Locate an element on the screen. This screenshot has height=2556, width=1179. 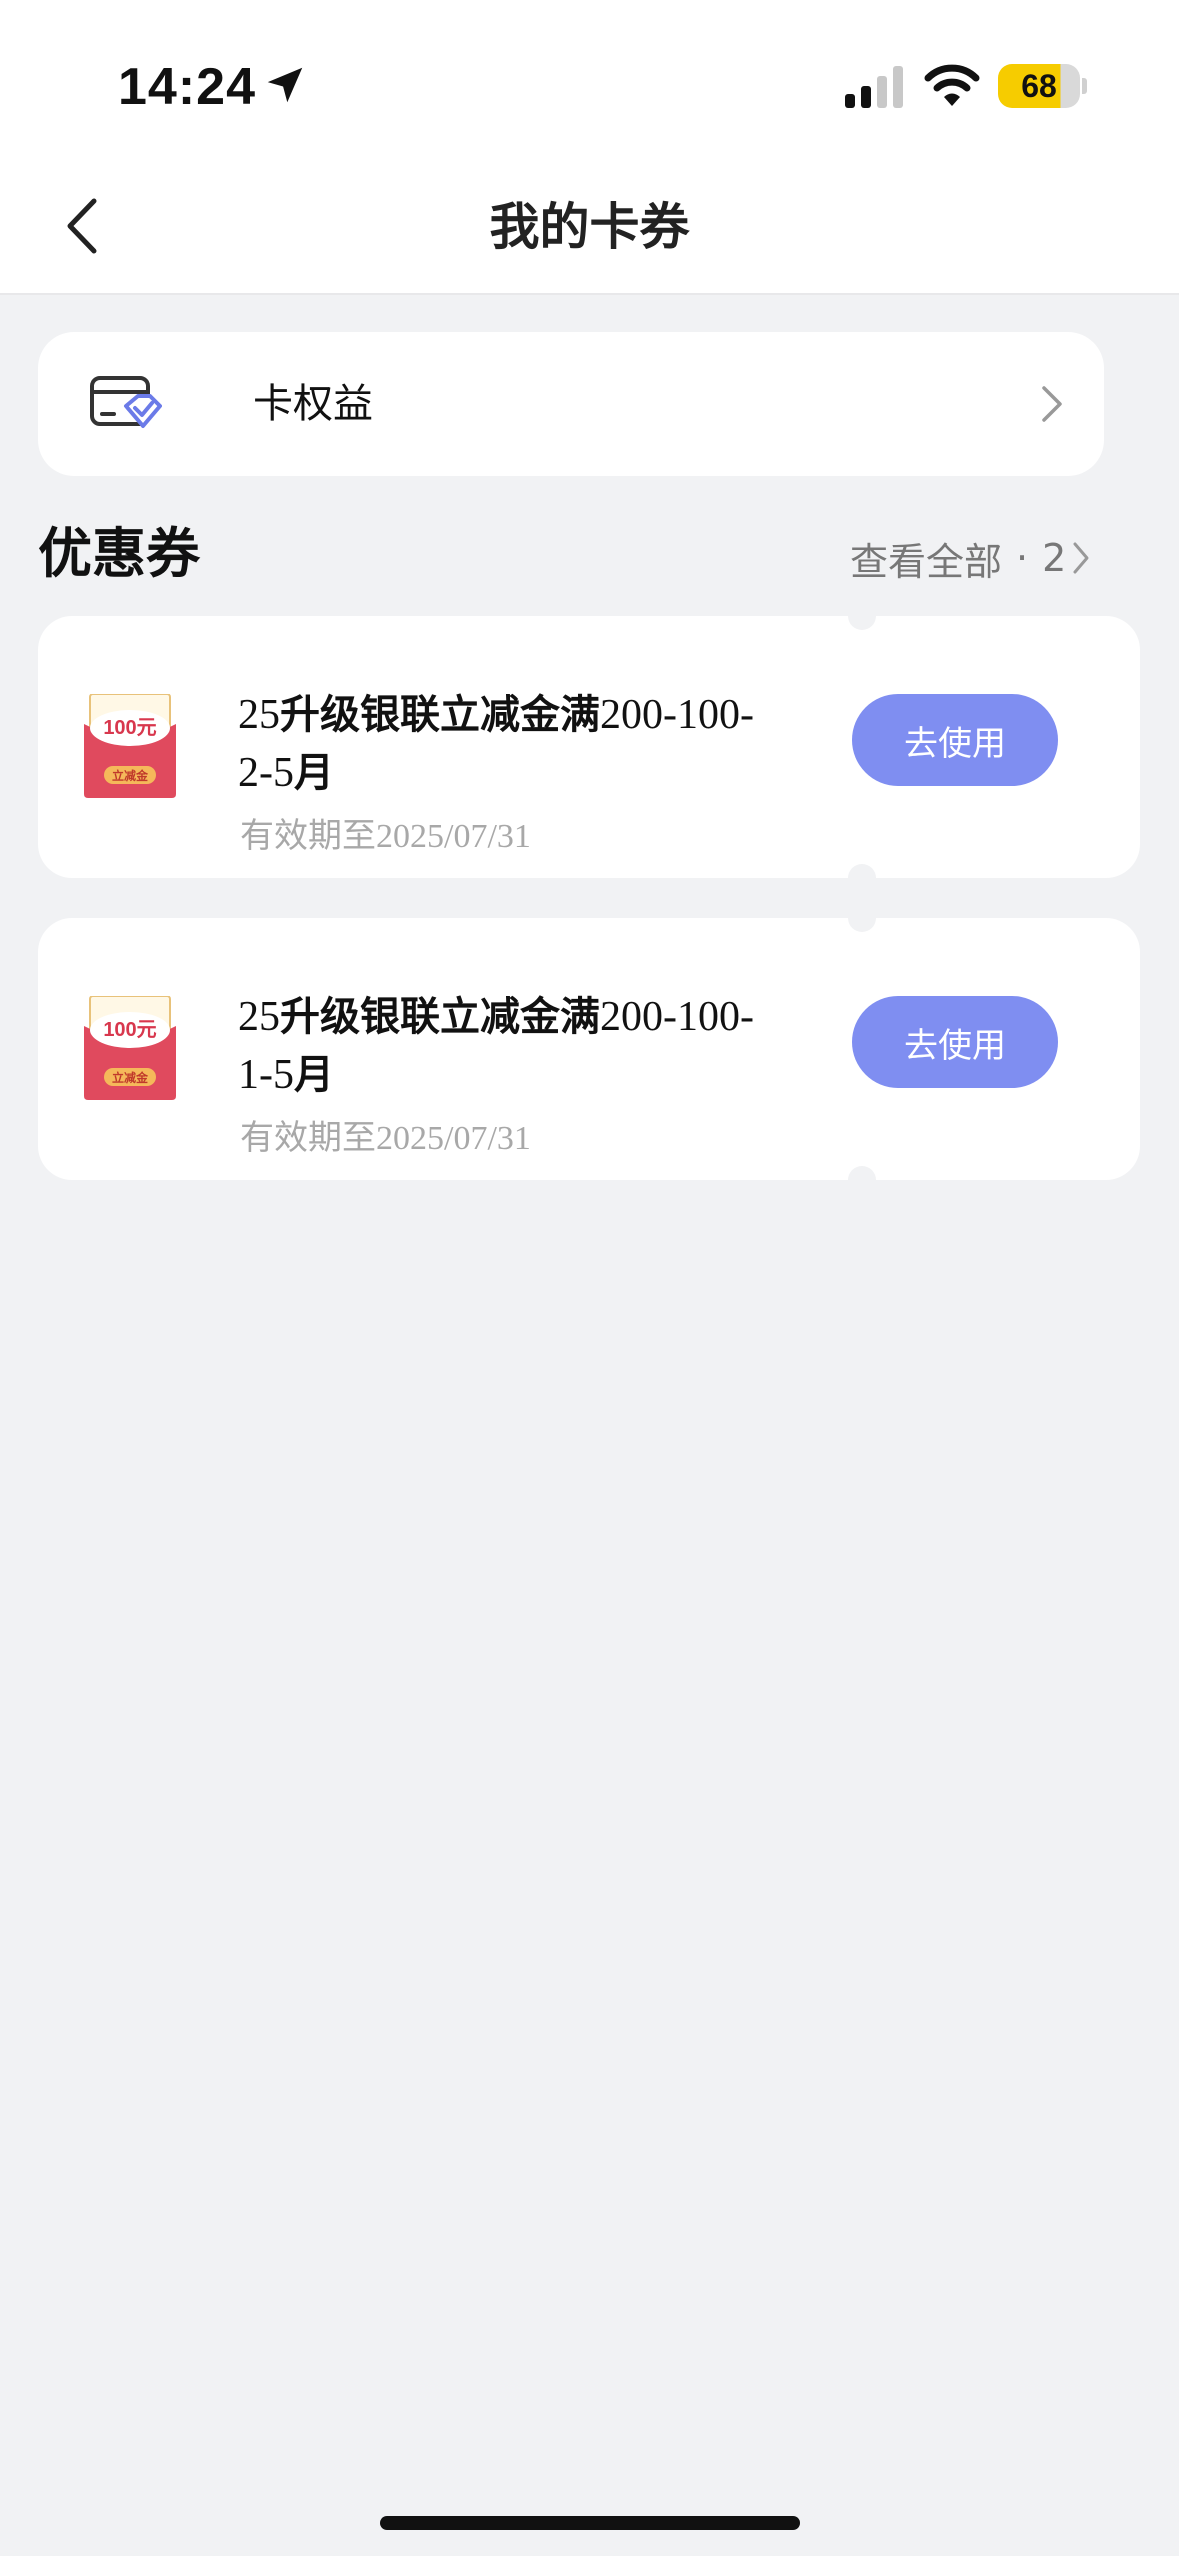
status-time: 14:24 is located at coordinates (187, 87).